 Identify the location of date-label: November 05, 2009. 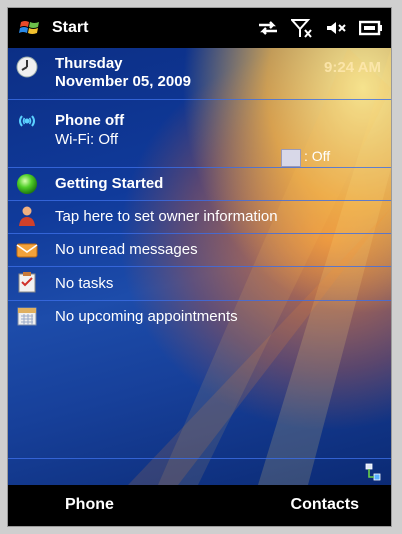
(123, 81).